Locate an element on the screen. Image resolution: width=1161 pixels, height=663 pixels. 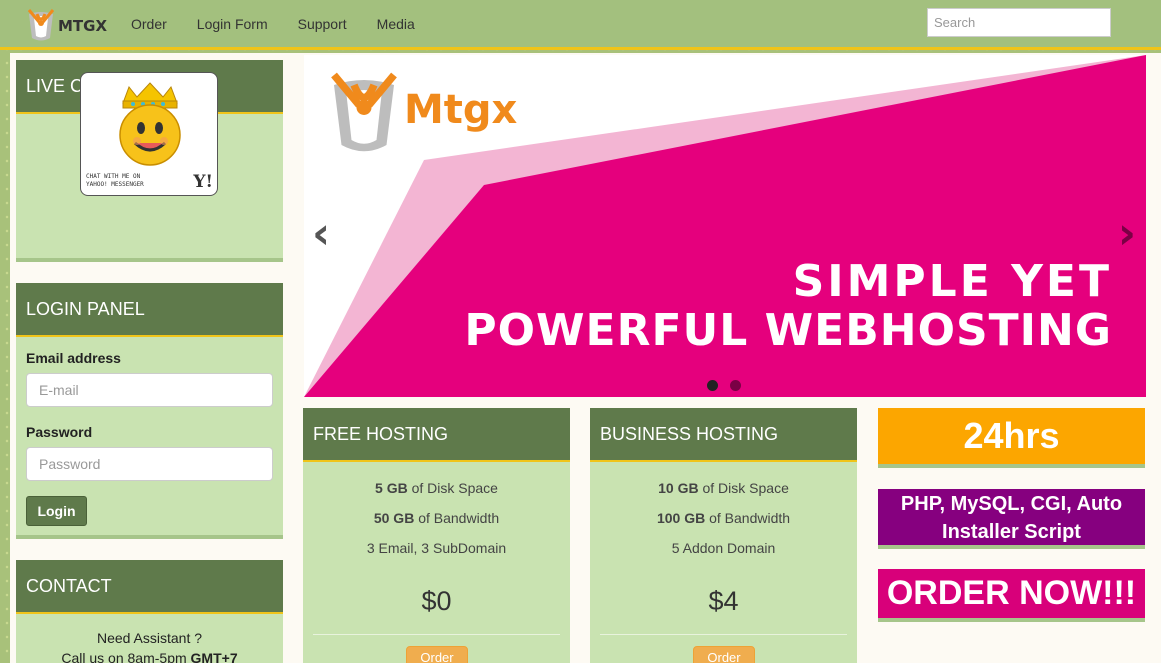
plan-feature: 10 GB of Disk Space is located at coordinates (723, 488).